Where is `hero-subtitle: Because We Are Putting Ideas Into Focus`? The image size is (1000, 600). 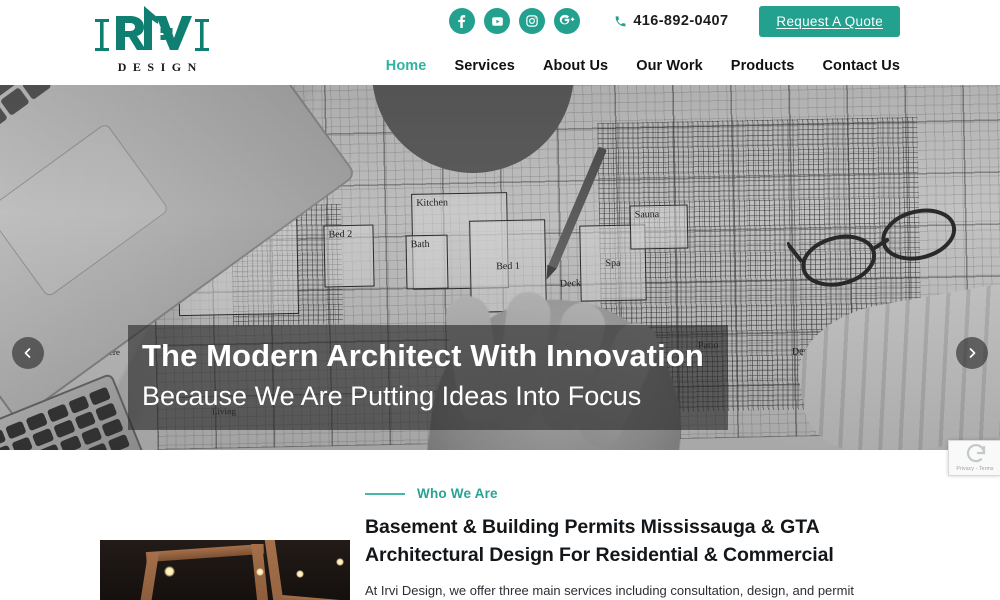
hero-subtitle: Because We Are Putting Ideas Into Focus is located at coordinates (392, 395).